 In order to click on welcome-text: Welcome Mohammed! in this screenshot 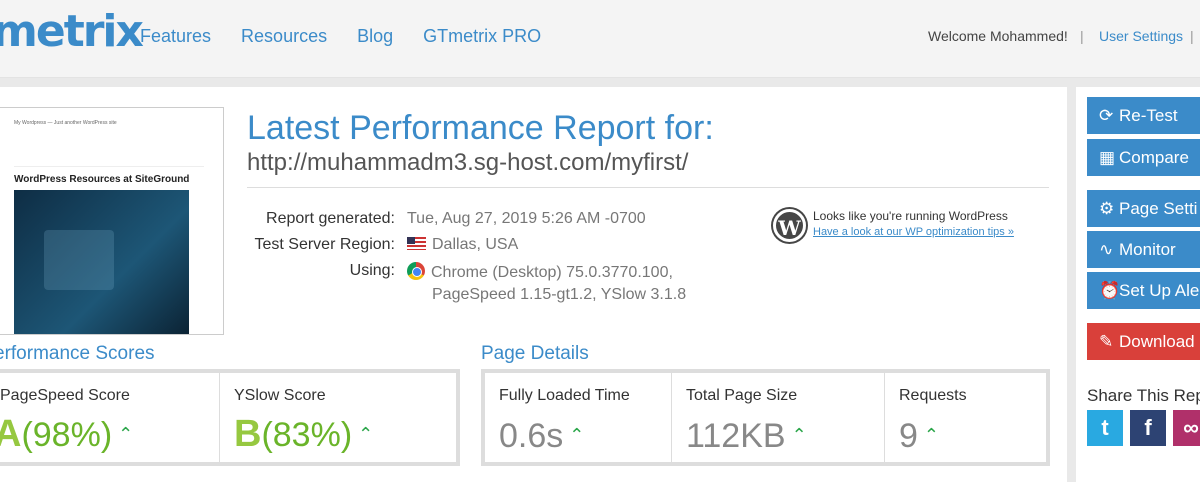, I will do `click(998, 36)`.